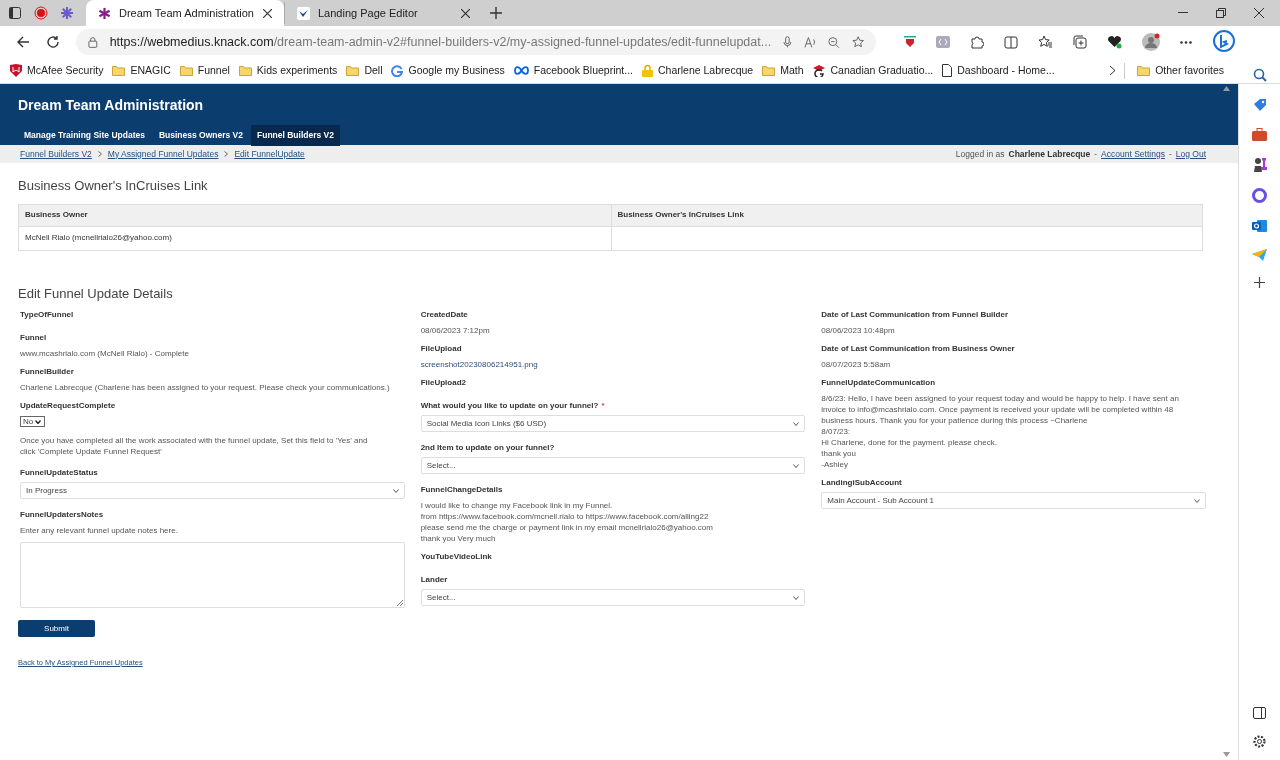 The height and width of the screenshot is (760, 1280). Describe the element at coordinates (613, 364) in the screenshot. I see `file-link: screenshot20230806214951.png` at that location.